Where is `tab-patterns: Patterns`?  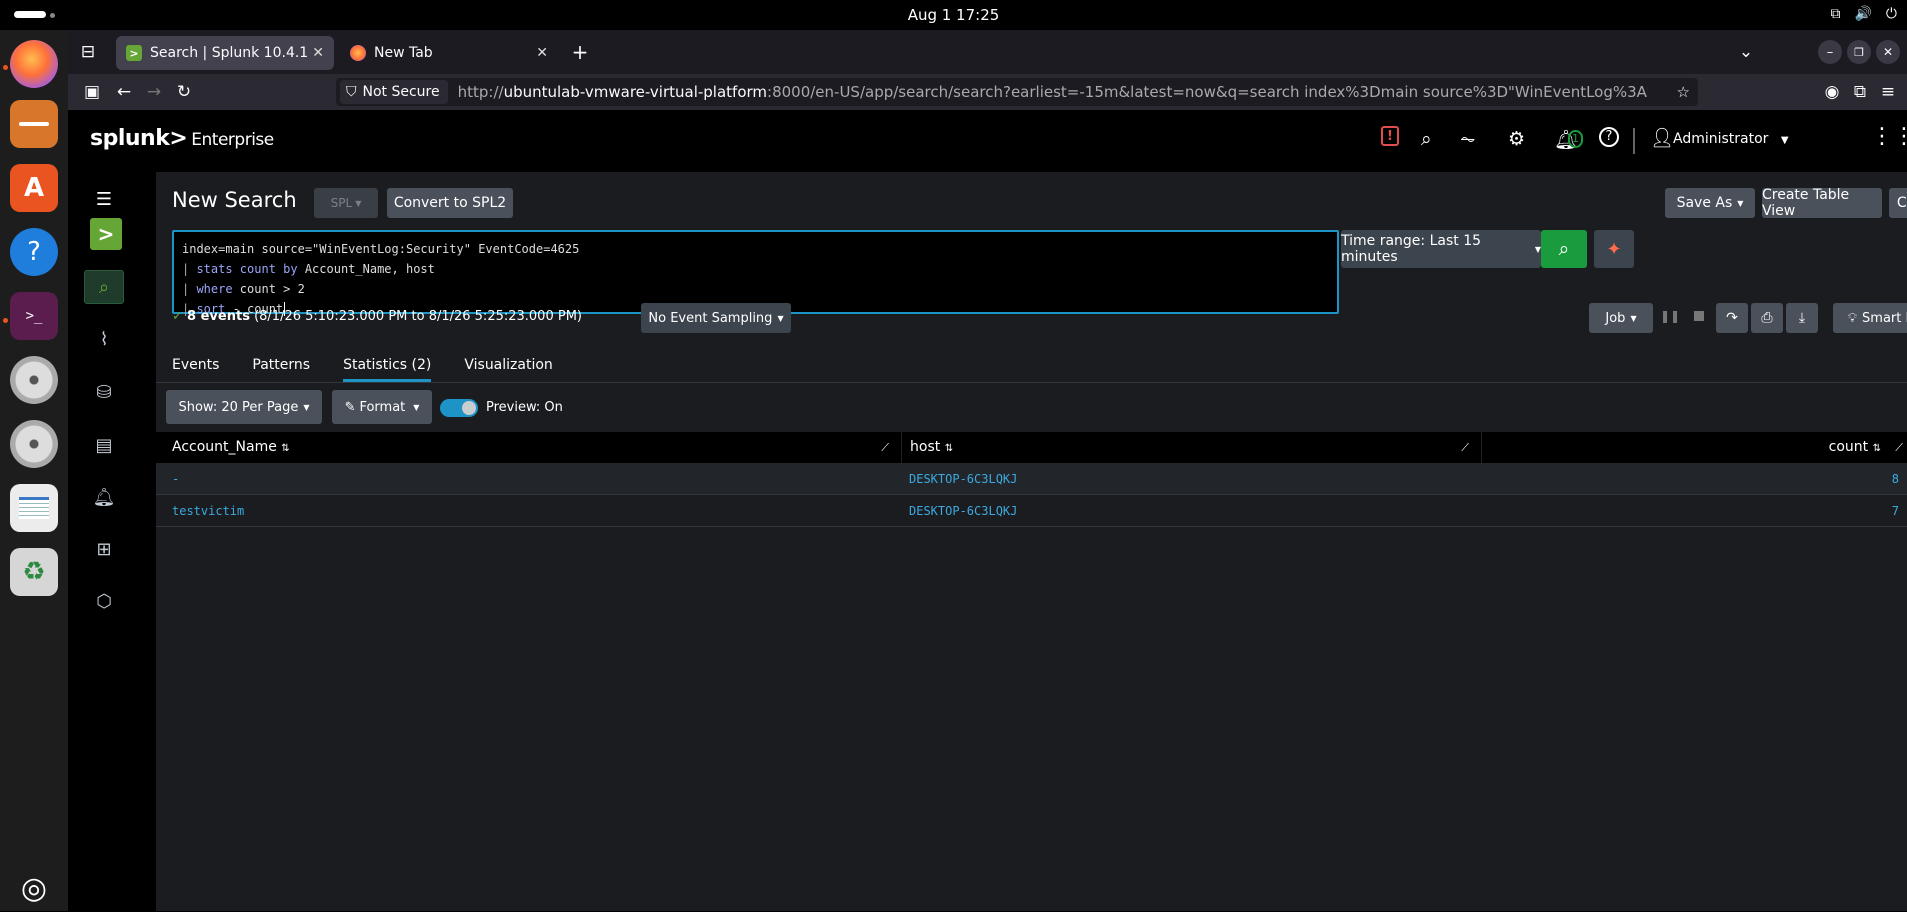 tab-patterns: Patterns is located at coordinates (281, 365).